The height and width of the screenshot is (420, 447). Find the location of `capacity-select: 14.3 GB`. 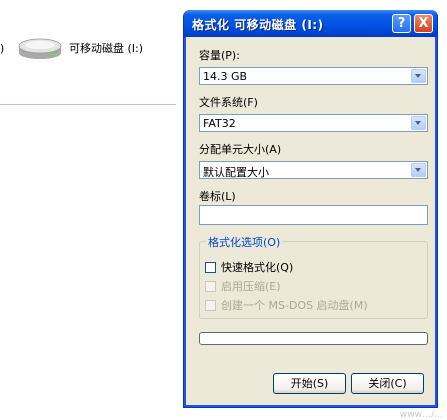

capacity-select: 14.3 GB is located at coordinates (313, 76).